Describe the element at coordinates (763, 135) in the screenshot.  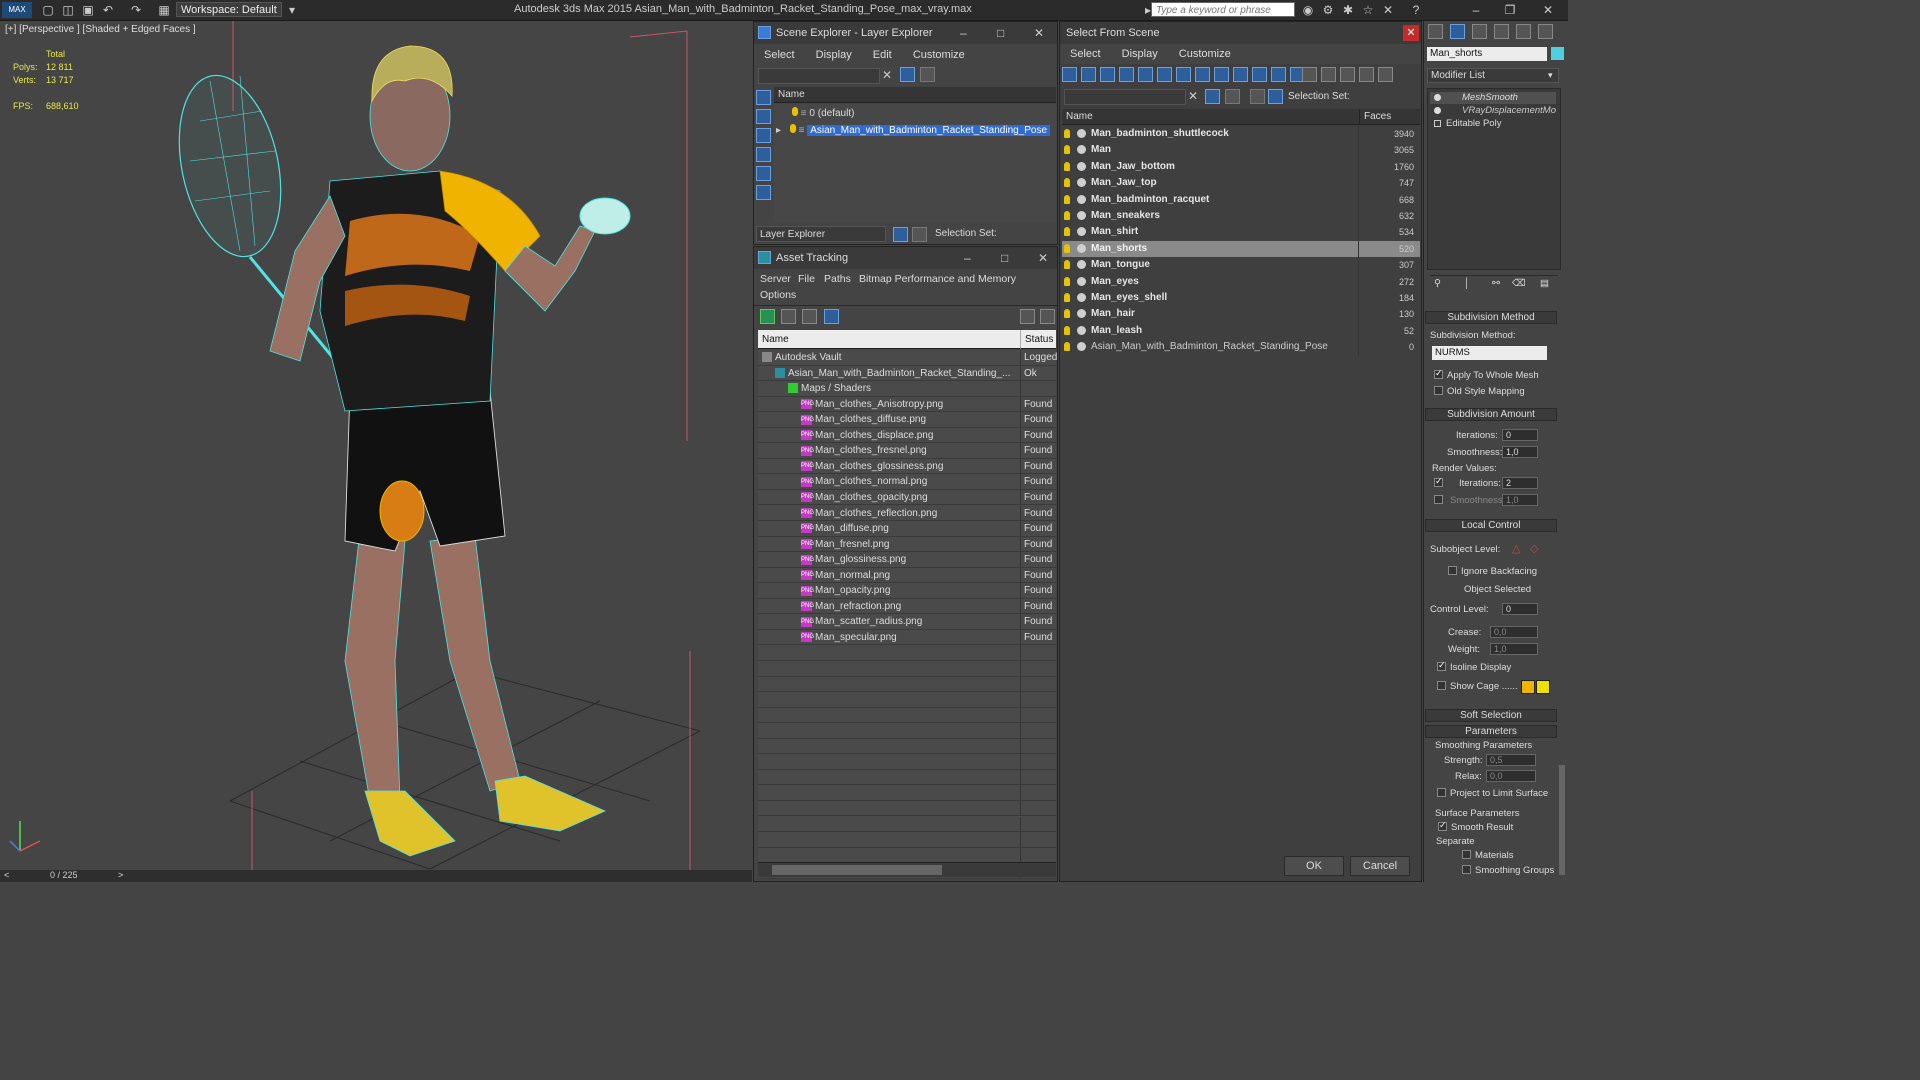
I see `display-lights-icon` at that location.